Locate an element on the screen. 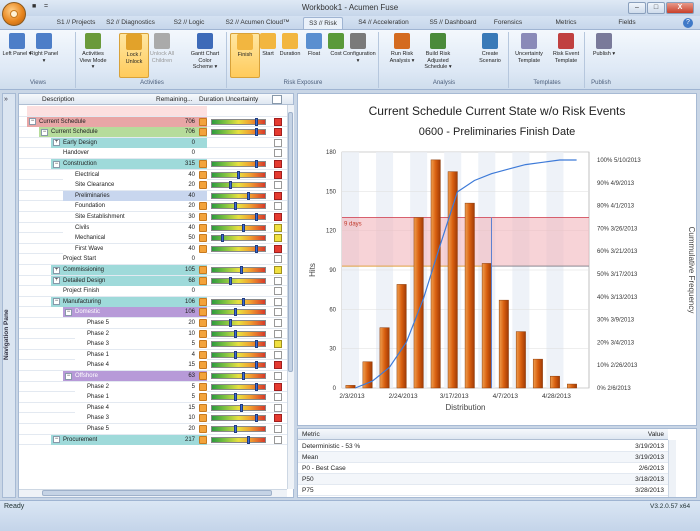 Image resolution: width=700 pixels, height=531 pixels. table-row: − Current Schedule 706 is located at coordinates (153, 132).